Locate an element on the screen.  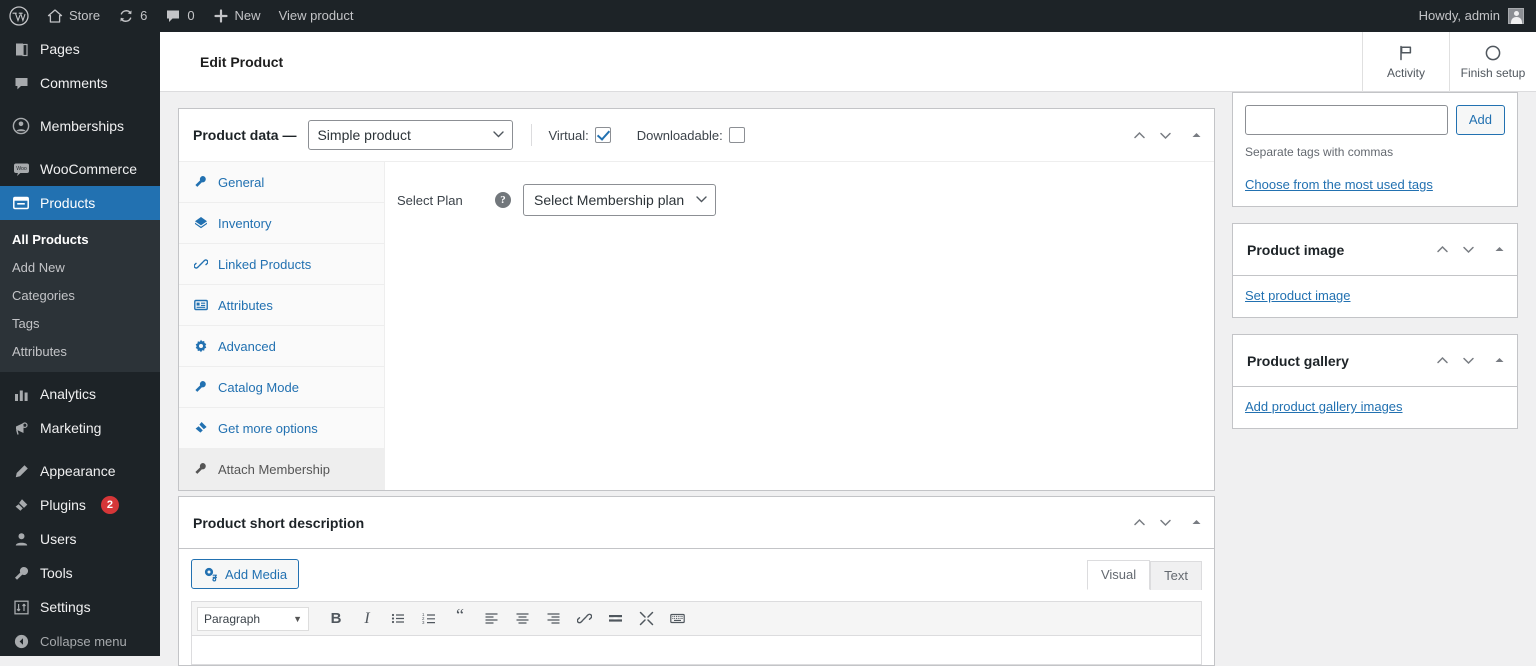
sidebar-item-comments: Comments is located at coordinates (80, 83).